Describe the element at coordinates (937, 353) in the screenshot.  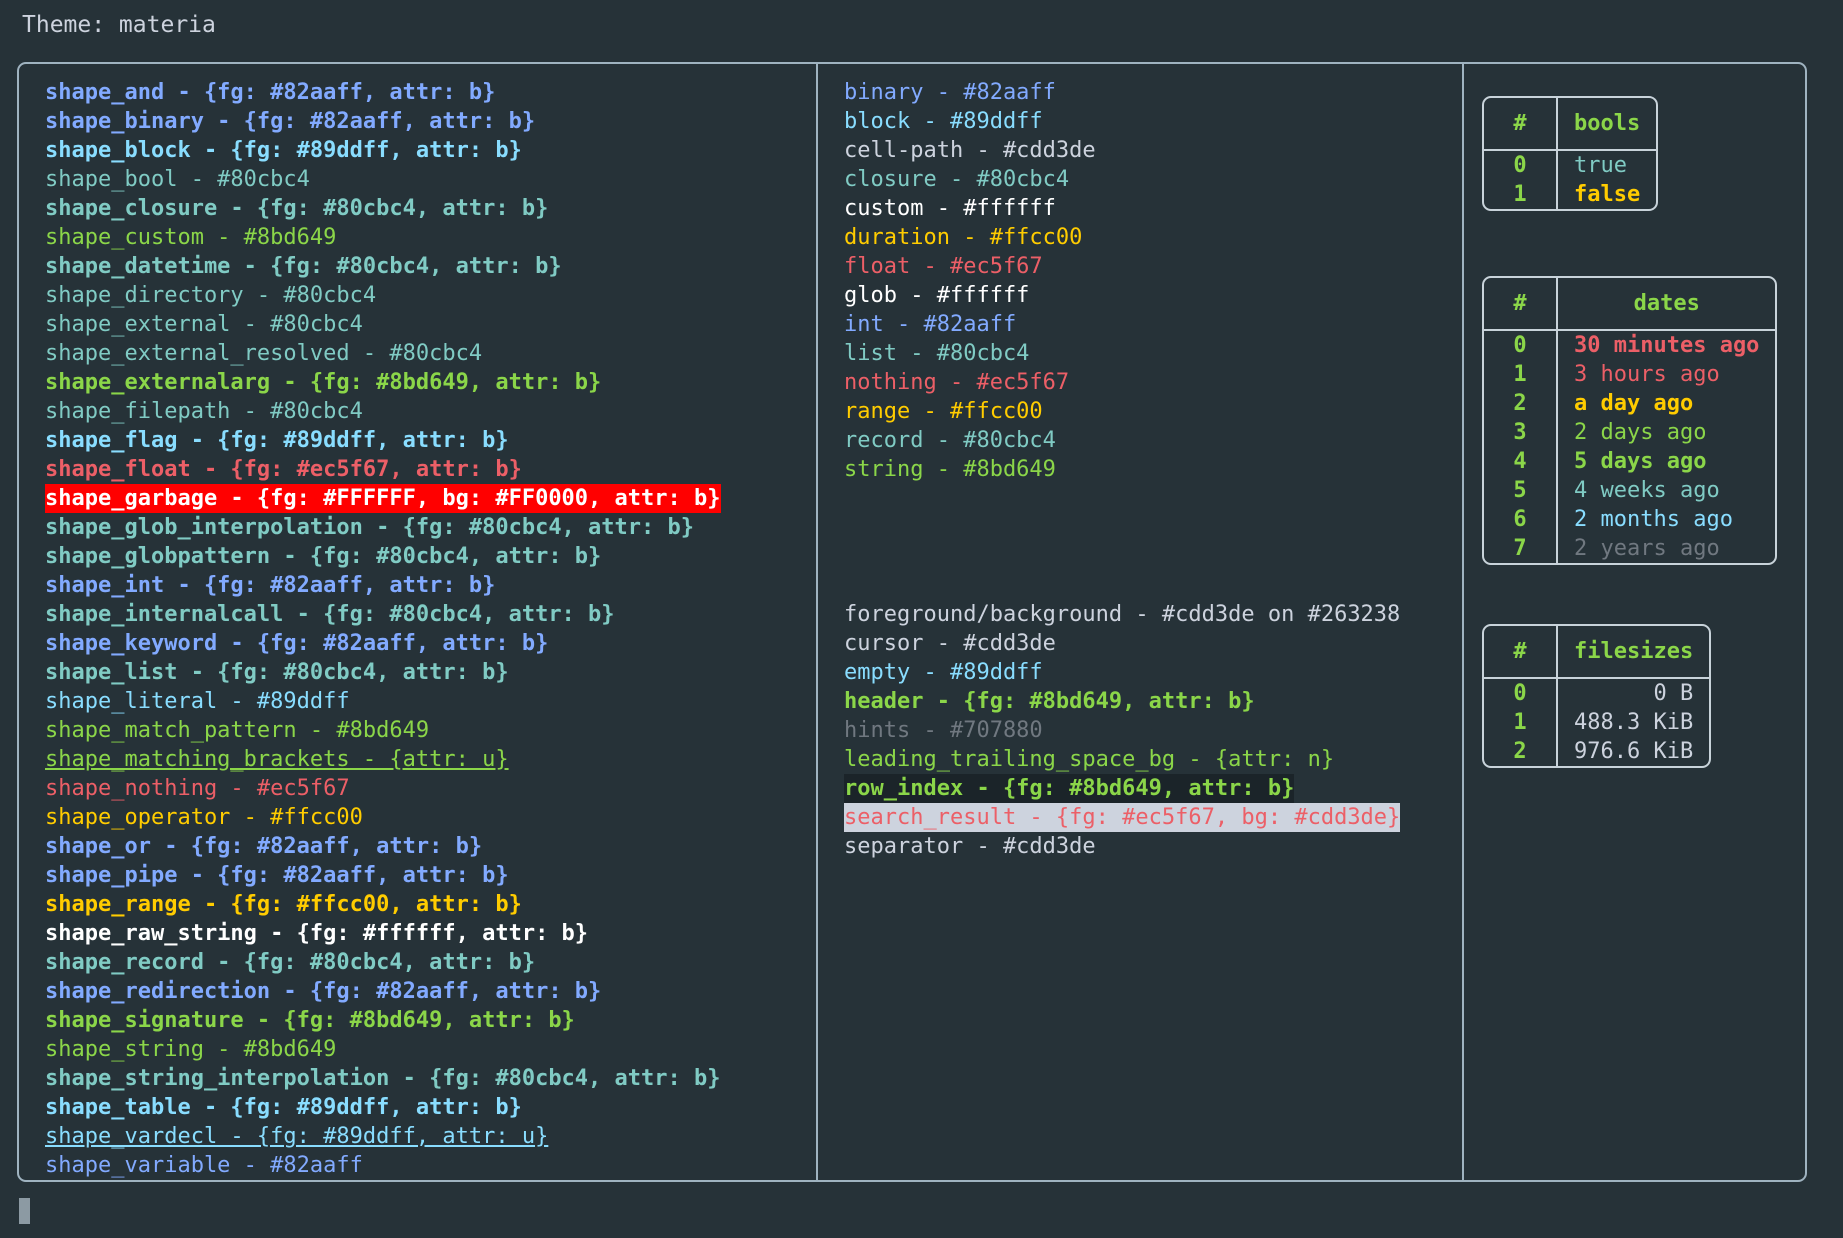
I see `type-entry: list - #80cbc4` at that location.